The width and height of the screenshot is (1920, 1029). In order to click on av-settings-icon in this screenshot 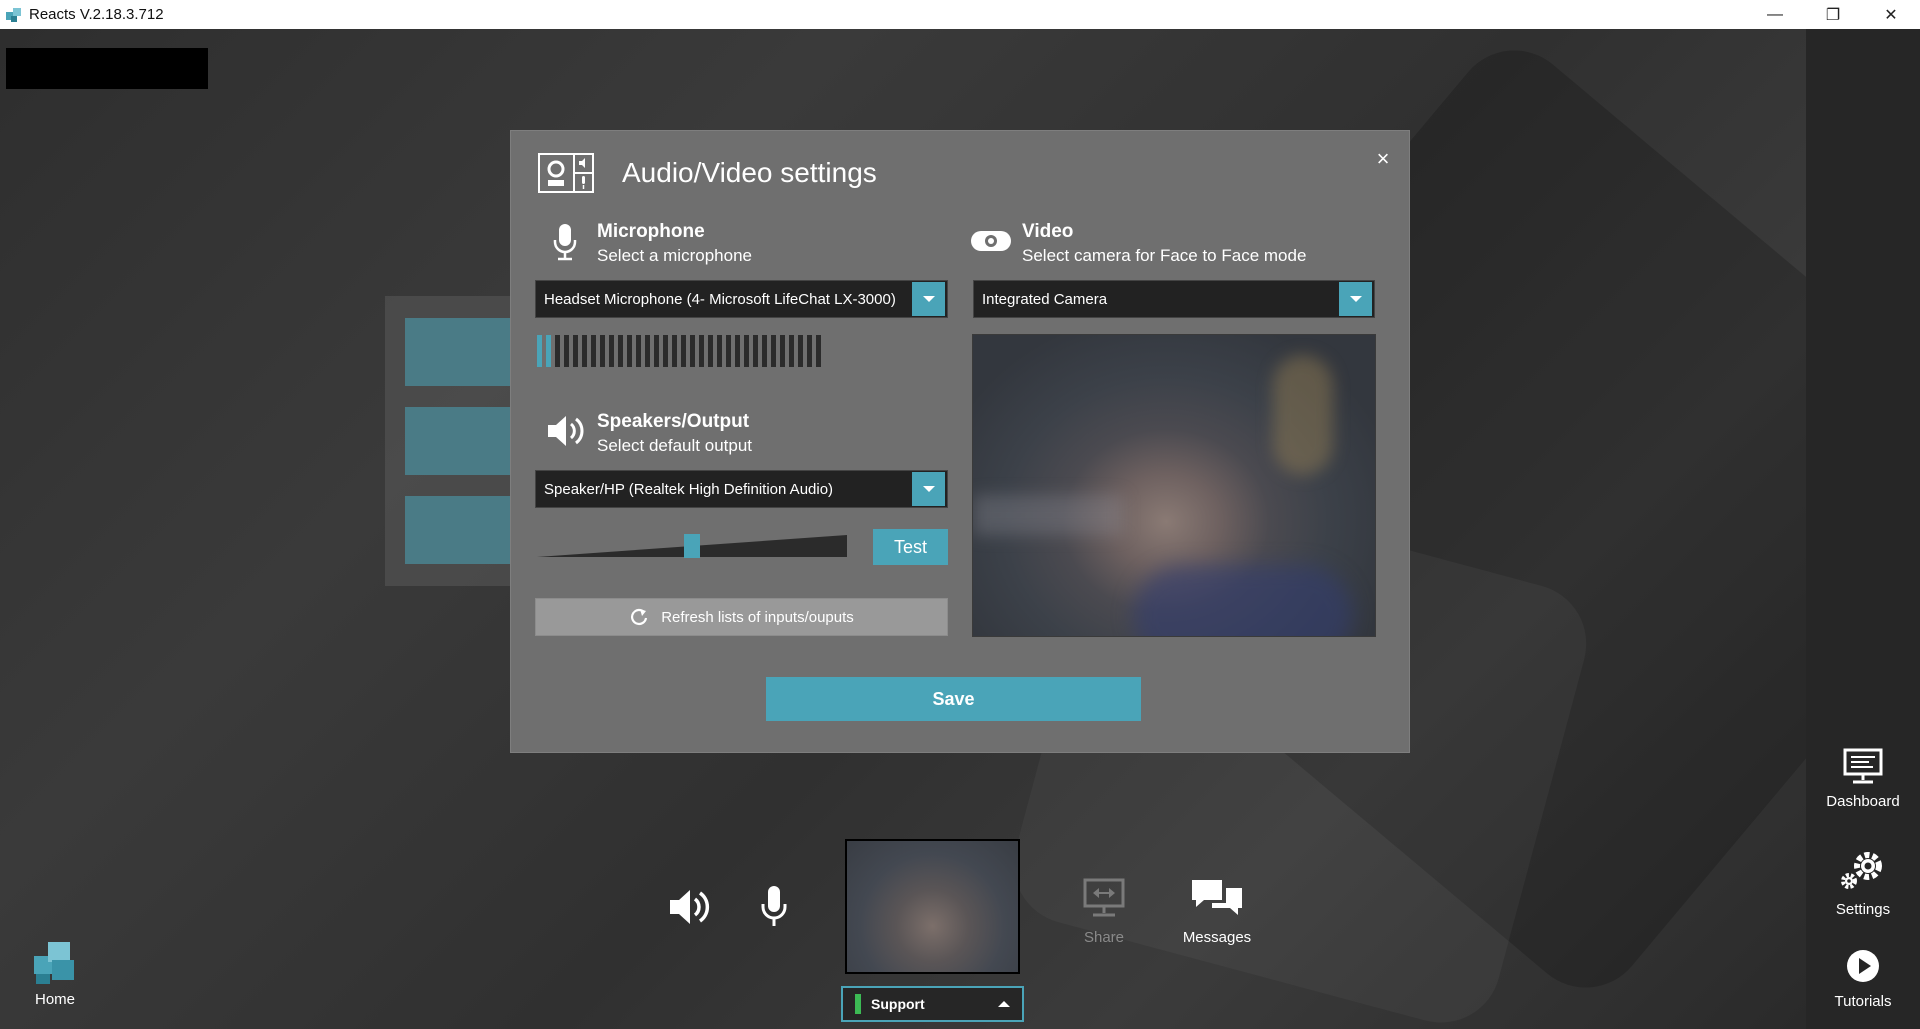, I will do `click(566, 173)`.